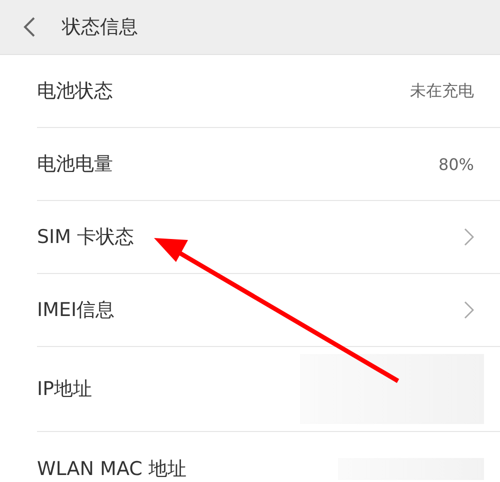  Describe the element at coordinates (442, 91) in the screenshot. I see `row-value: 未在充电` at that location.